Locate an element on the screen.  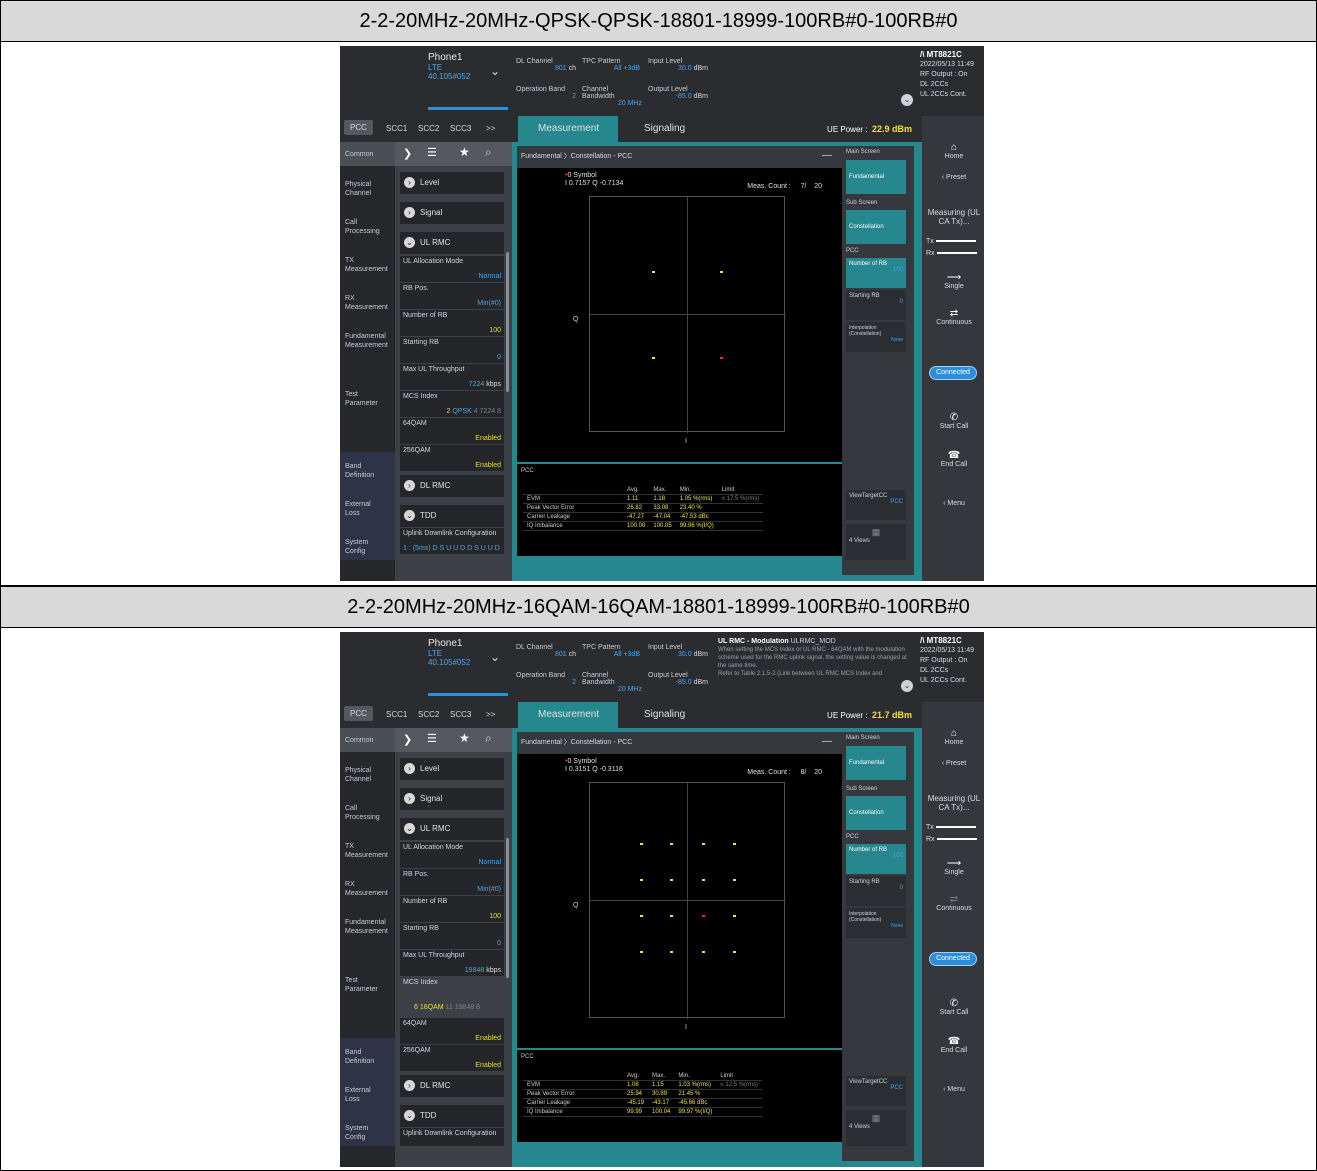
expand-icon: ⌄ is located at coordinates (907, 686).